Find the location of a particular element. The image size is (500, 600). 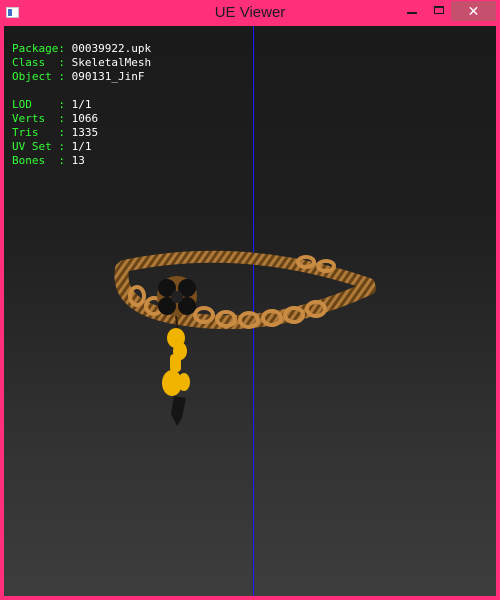

info-row-lod: LOD : 1/1 is located at coordinates (81, 105).